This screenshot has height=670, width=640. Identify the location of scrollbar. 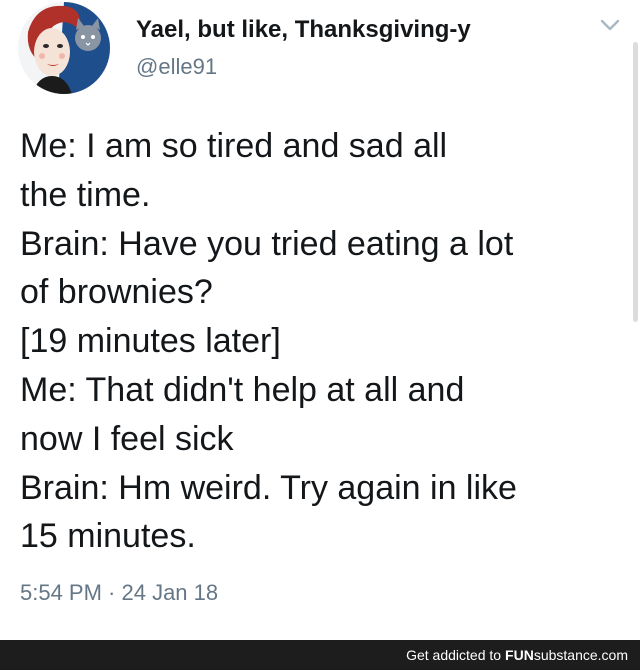
(635, 182).